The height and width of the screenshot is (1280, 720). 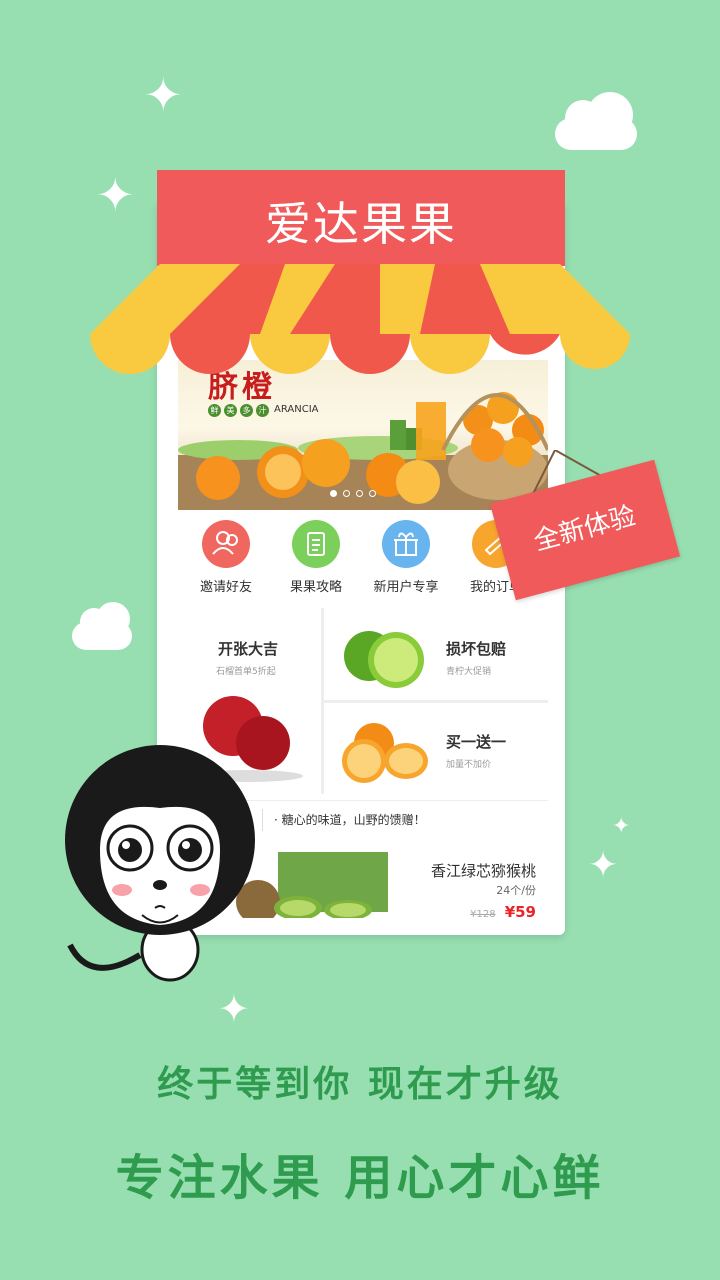 What do you see at coordinates (361, 224) in the screenshot?
I see `store-name: 爱达果果` at bounding box center [361, 224].